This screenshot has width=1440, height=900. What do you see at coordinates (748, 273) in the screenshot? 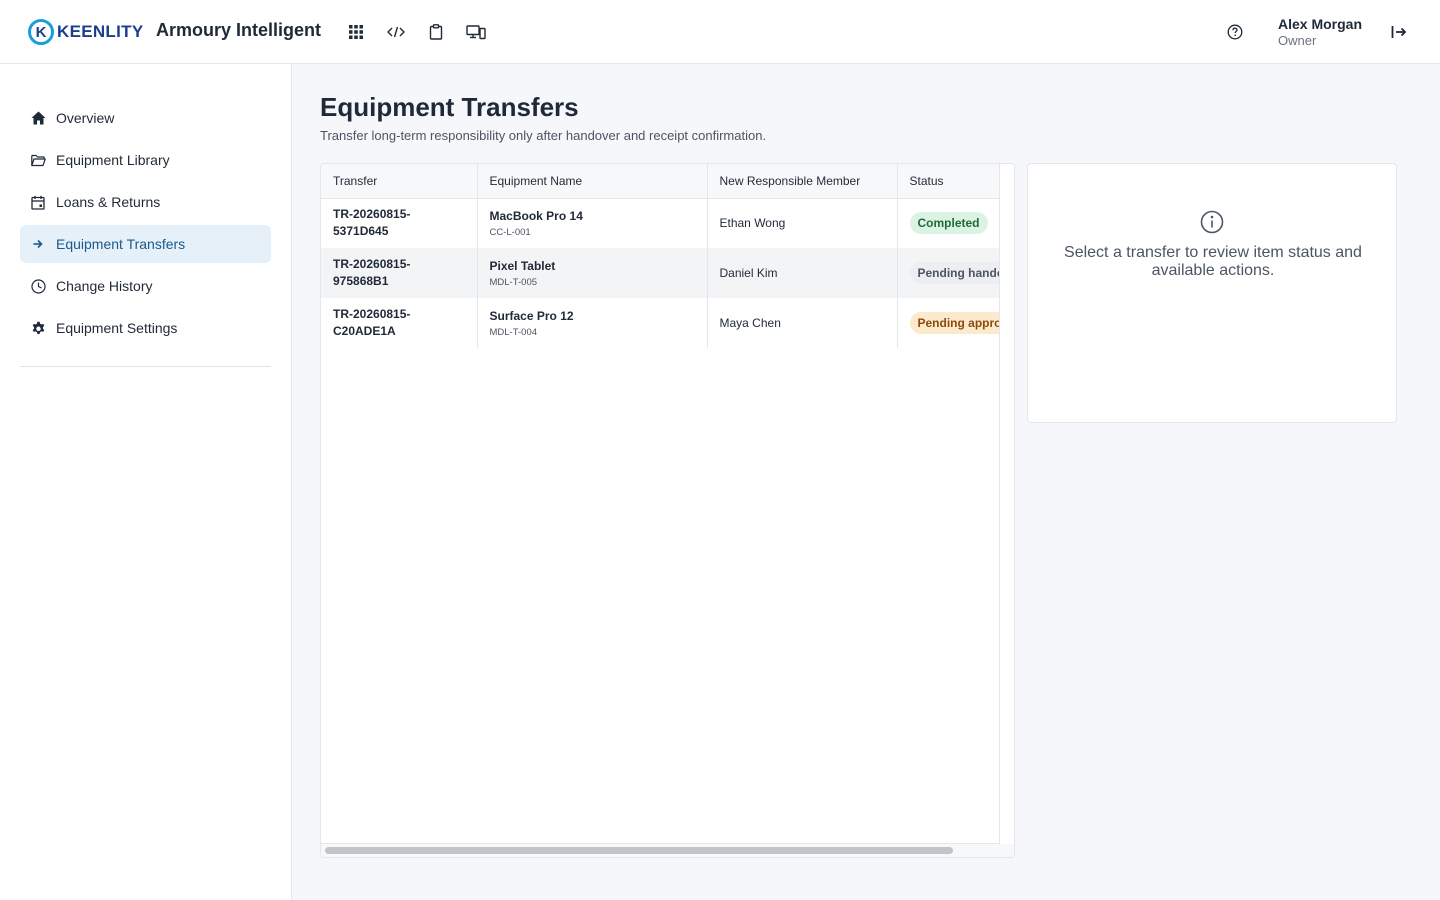
I see `member-name: Daniel Kim` at bounding box center [748, 273].